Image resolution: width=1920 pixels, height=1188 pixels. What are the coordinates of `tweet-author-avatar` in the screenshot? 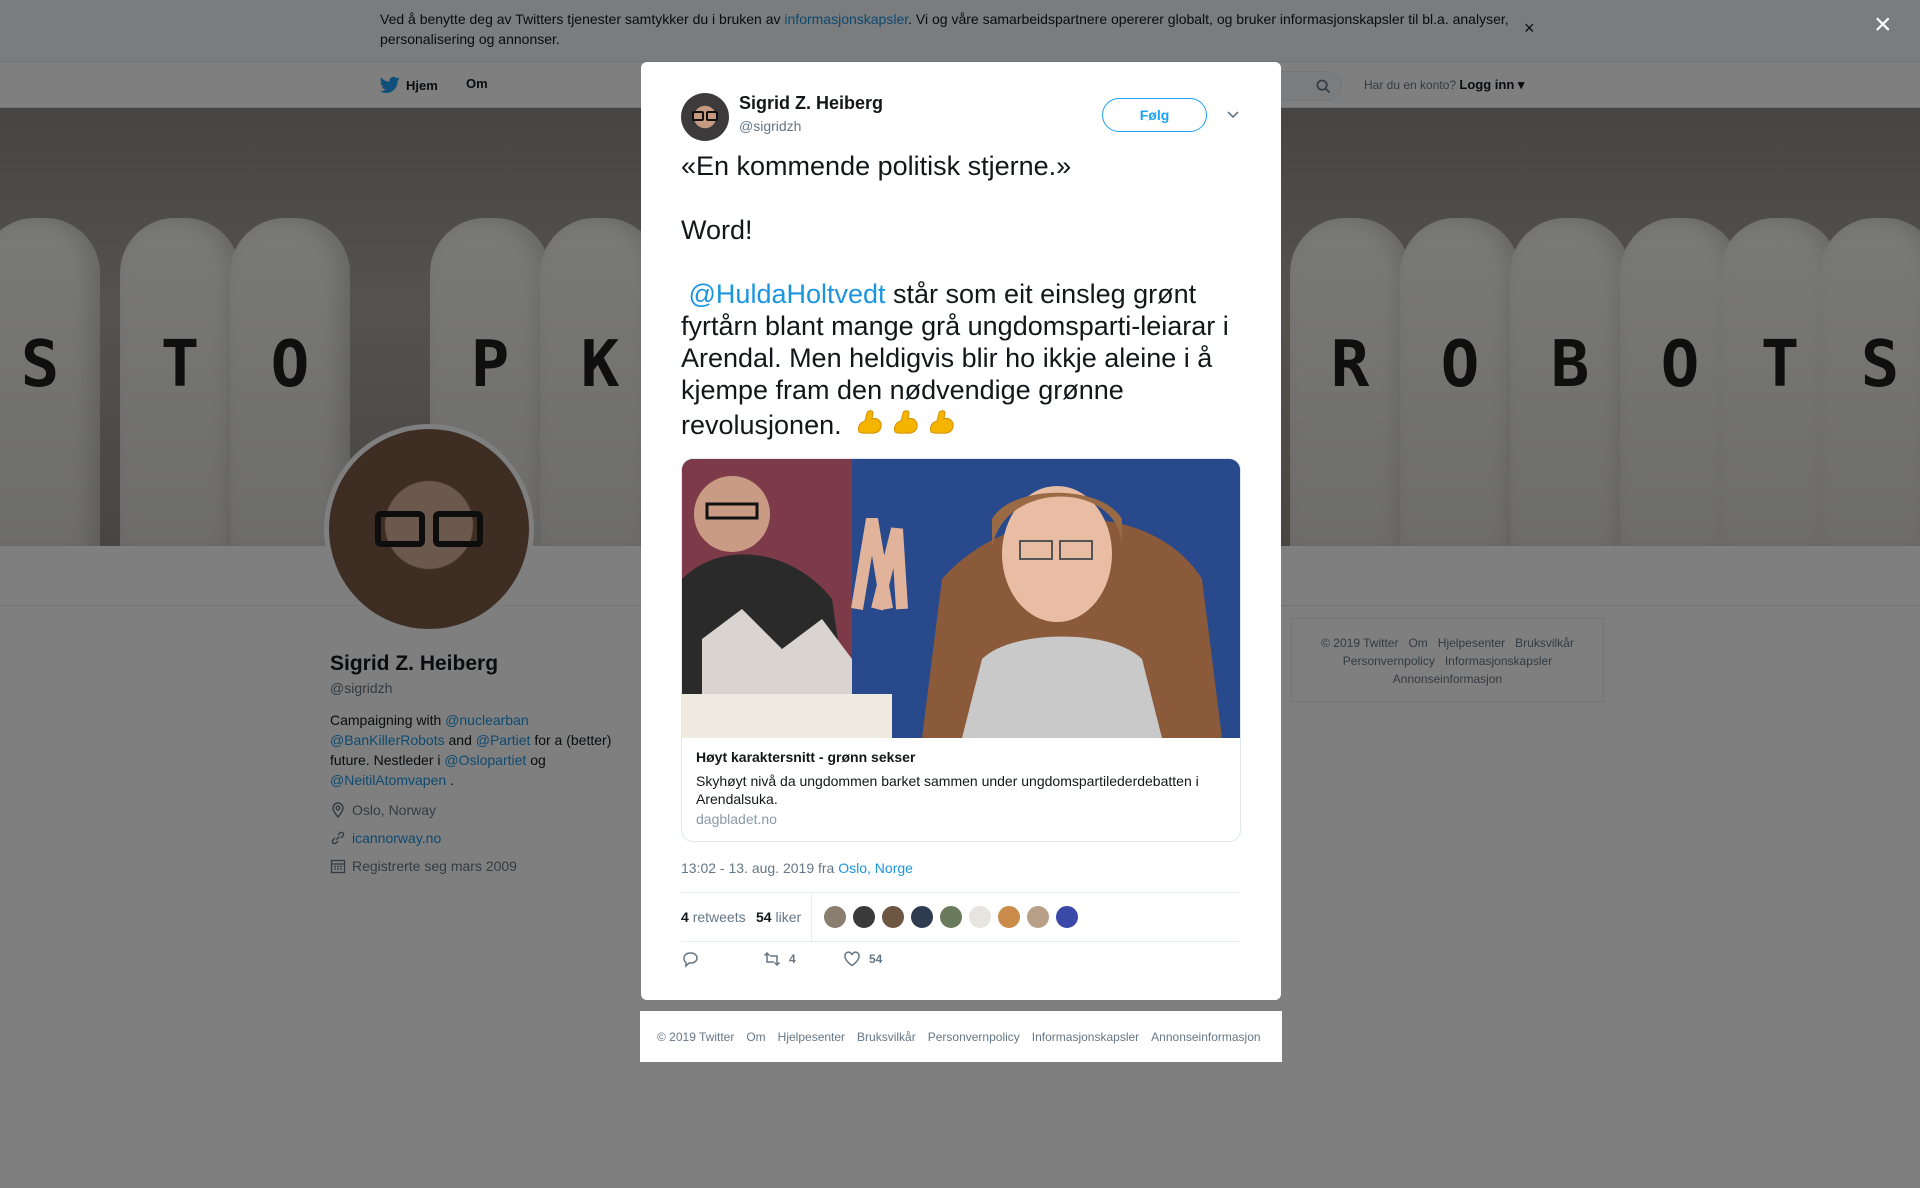 It's located at (705, 117).